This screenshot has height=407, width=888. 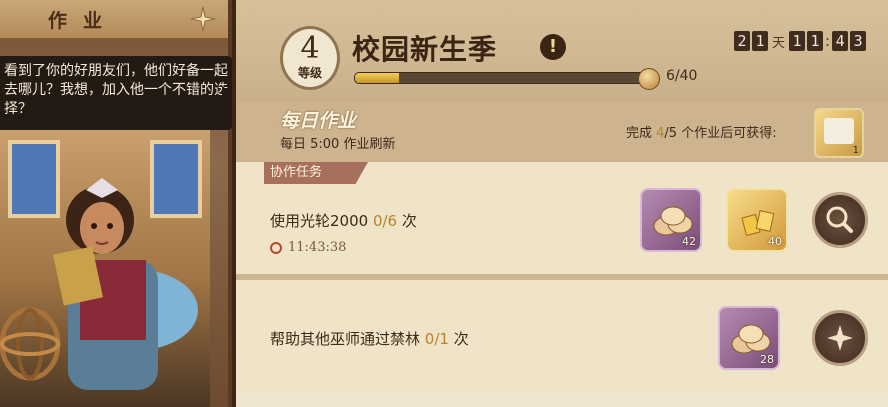 I want to click on season-progress-bar, so click(x=500, y=78).